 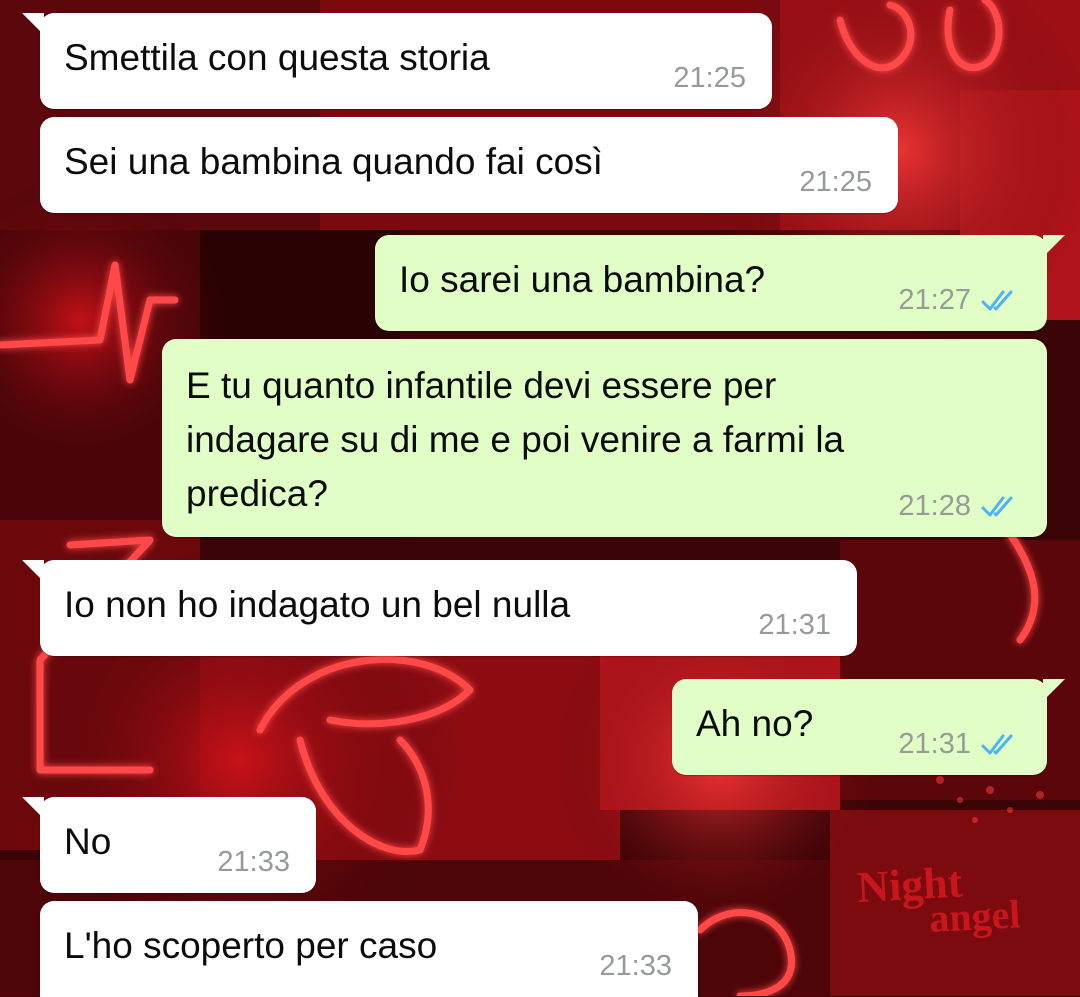 I want to click on message-text: L'ho scoperto per caso, so click(x=251, y=945).